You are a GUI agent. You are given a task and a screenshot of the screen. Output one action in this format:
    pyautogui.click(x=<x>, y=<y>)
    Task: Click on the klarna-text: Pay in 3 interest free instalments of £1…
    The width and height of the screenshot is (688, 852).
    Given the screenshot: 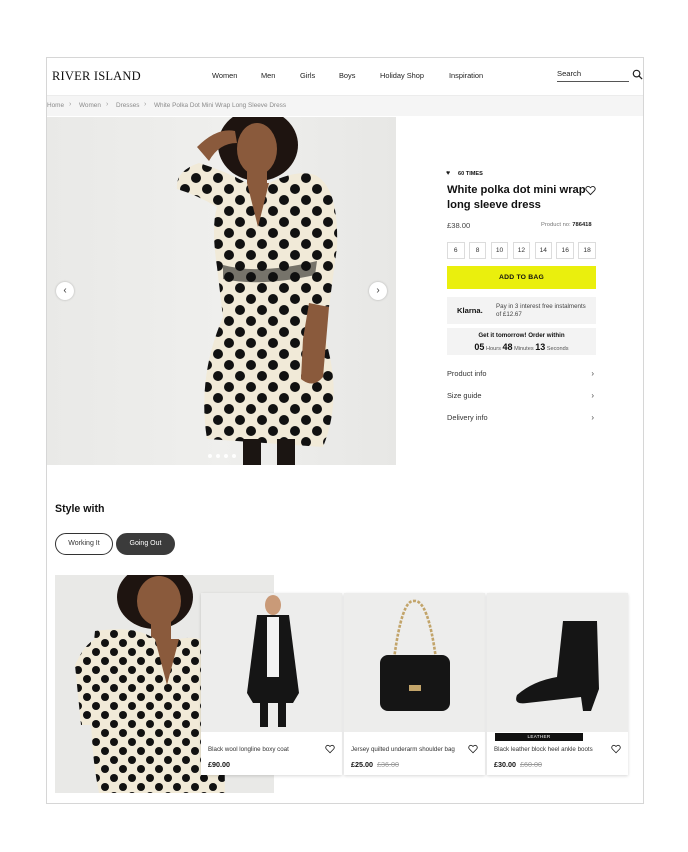 What is the action you would take?
    pyautogui.click(x=541, y=311)
    